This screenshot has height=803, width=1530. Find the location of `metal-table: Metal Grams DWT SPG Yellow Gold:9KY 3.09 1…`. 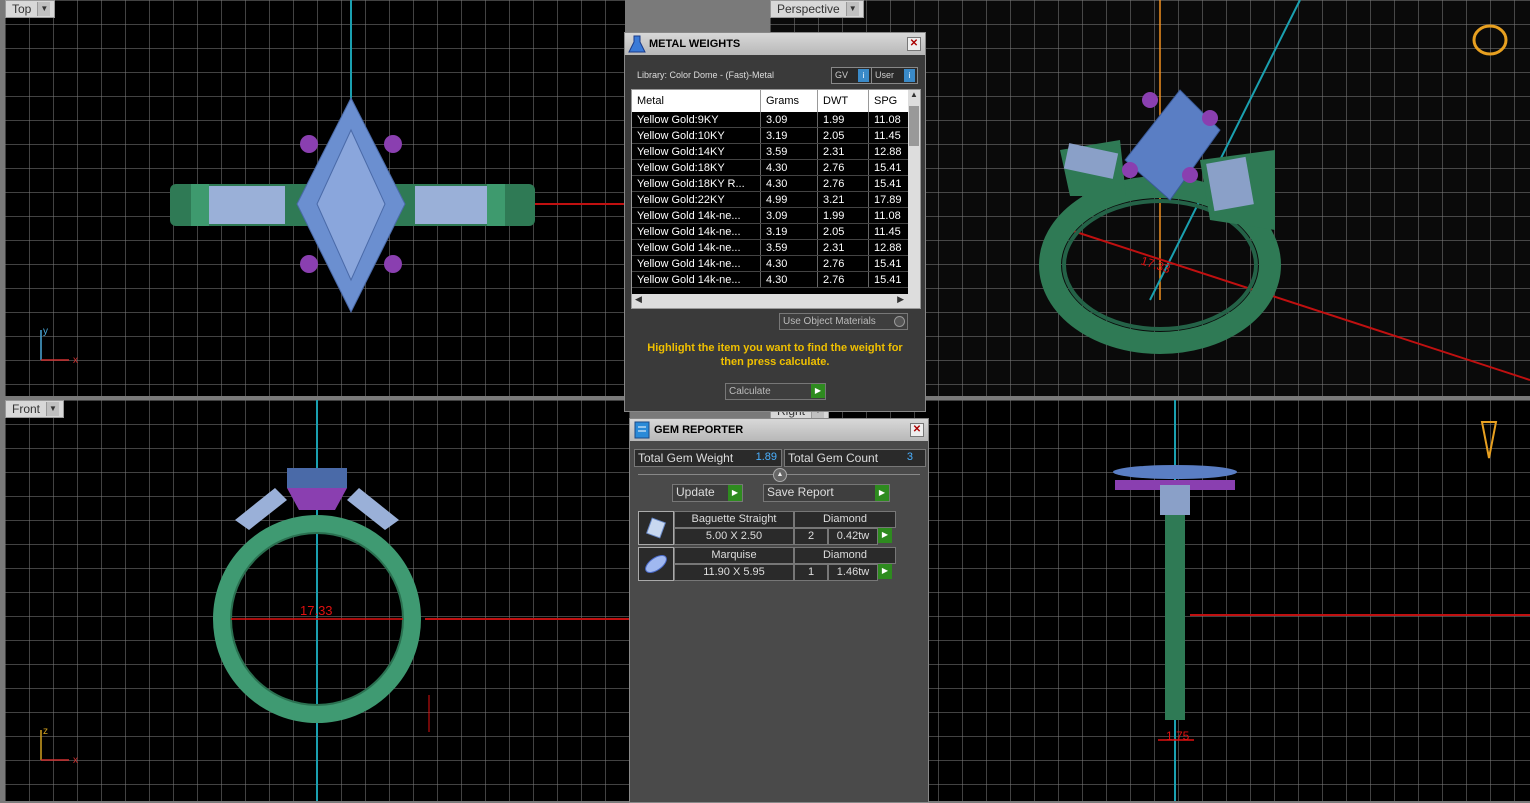

metal-table: Metal Grams DWT SPG Yellow Gold:9KY 3.09 1… is located at coordinates (772, 189).